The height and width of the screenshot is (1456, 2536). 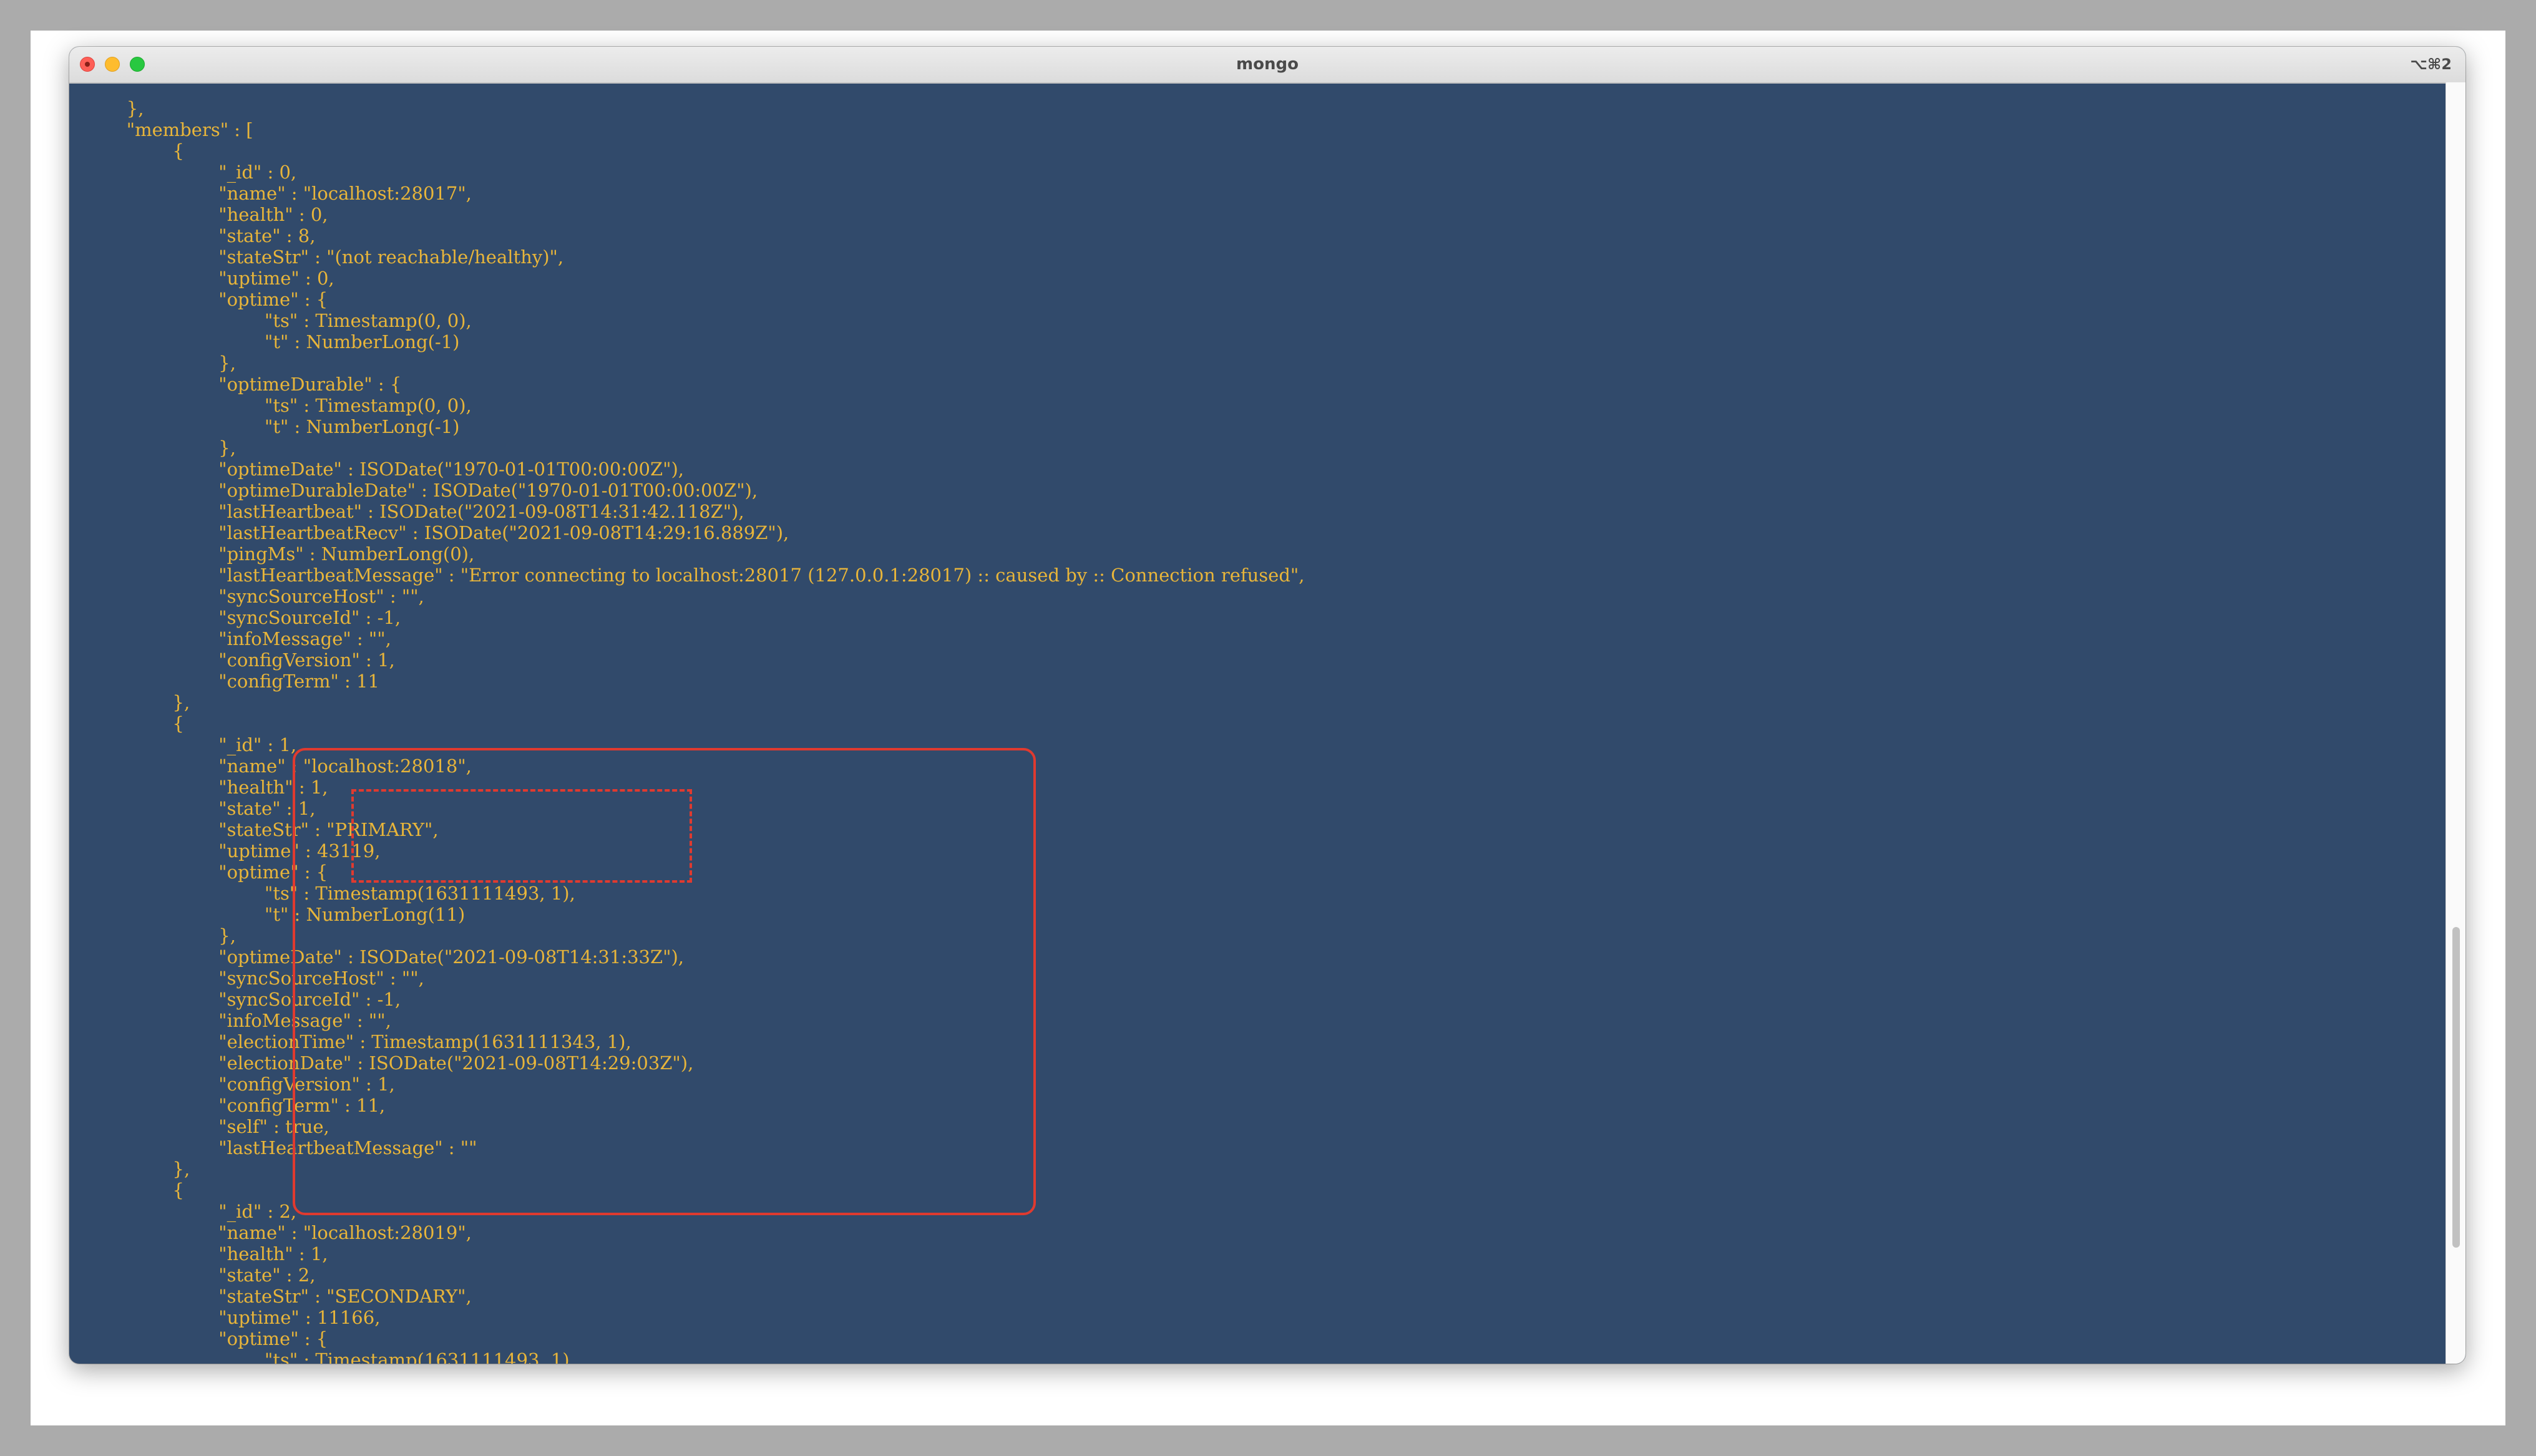 I want to click on scrollbar-thumb, so click(x=2456, y=1088).